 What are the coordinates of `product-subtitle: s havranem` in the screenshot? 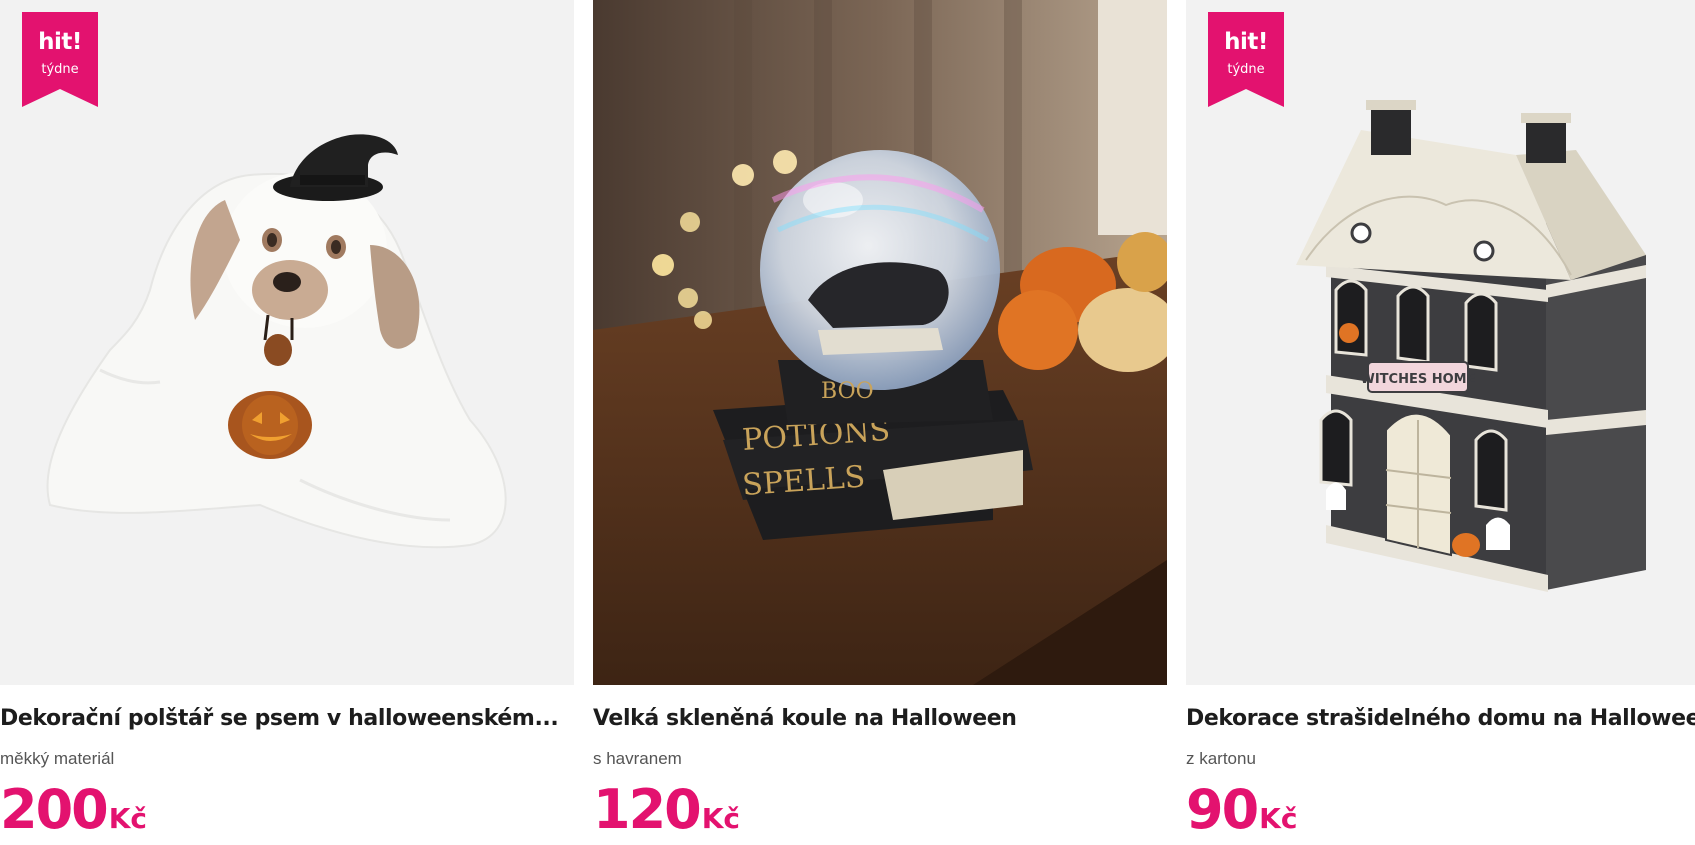 It's located at (637, 758).